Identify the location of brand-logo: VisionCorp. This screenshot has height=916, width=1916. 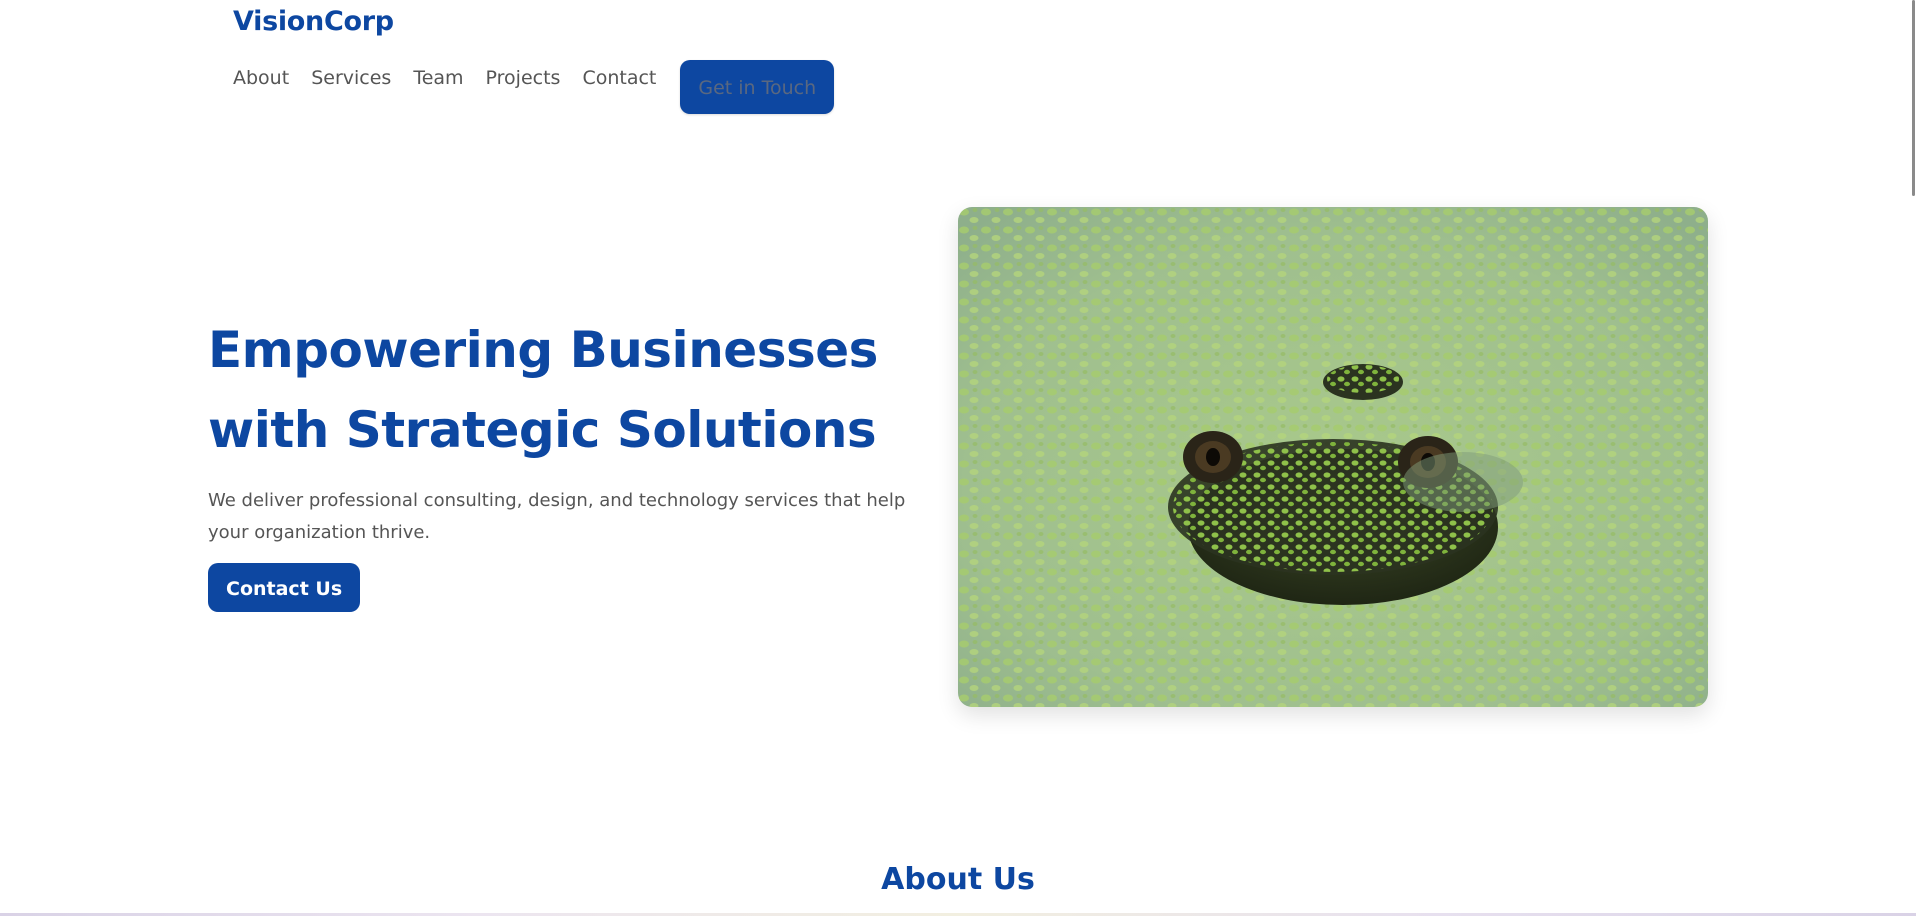
(313, 21).